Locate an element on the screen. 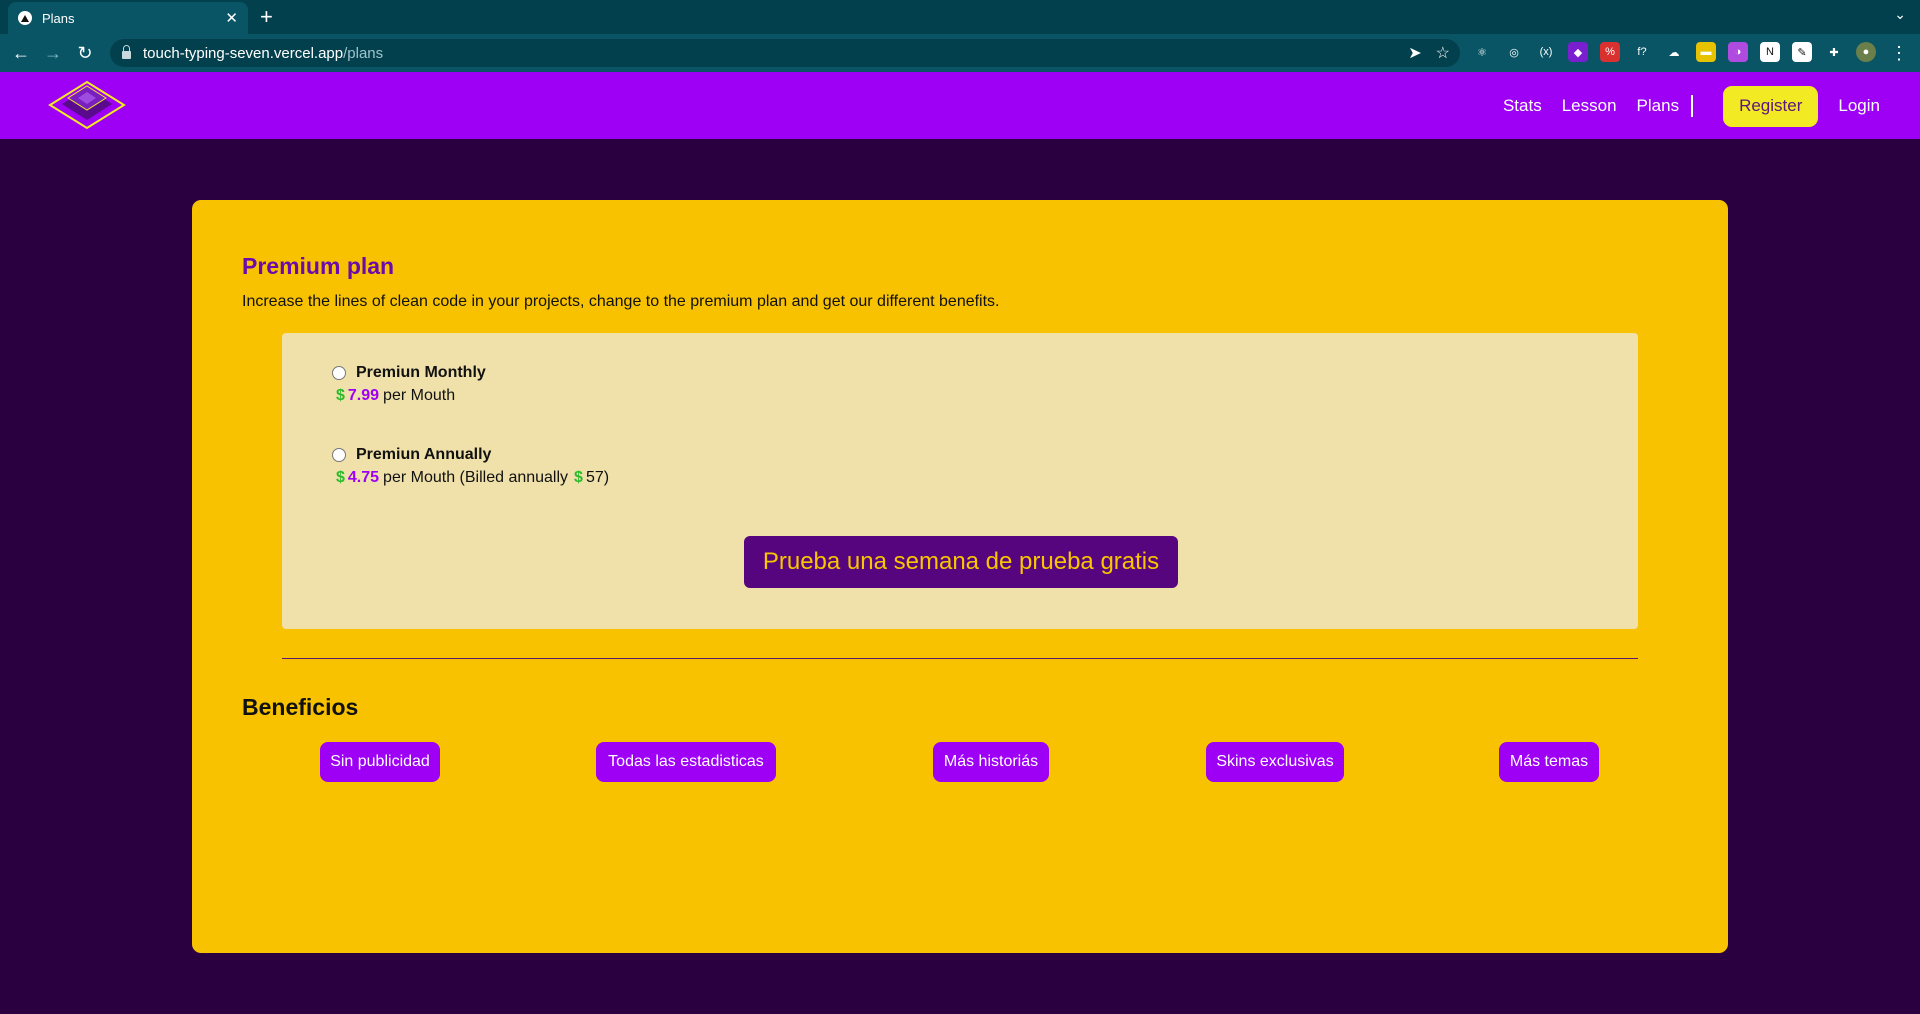 The width and height of the screenshot is (1920, 1014). vercel-favicon-icon is located at coordinates (25, 18).